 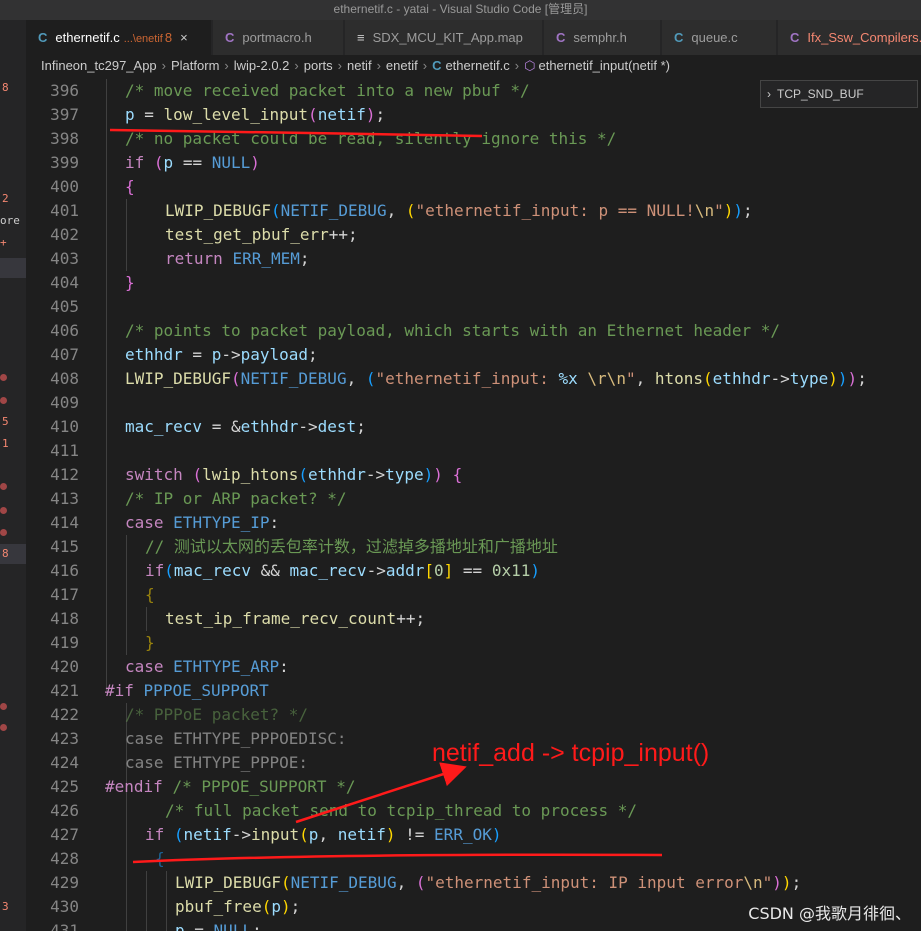 I want to click on watermark: CSDN @我歌月徘徊、, so click(x=829, y=913).